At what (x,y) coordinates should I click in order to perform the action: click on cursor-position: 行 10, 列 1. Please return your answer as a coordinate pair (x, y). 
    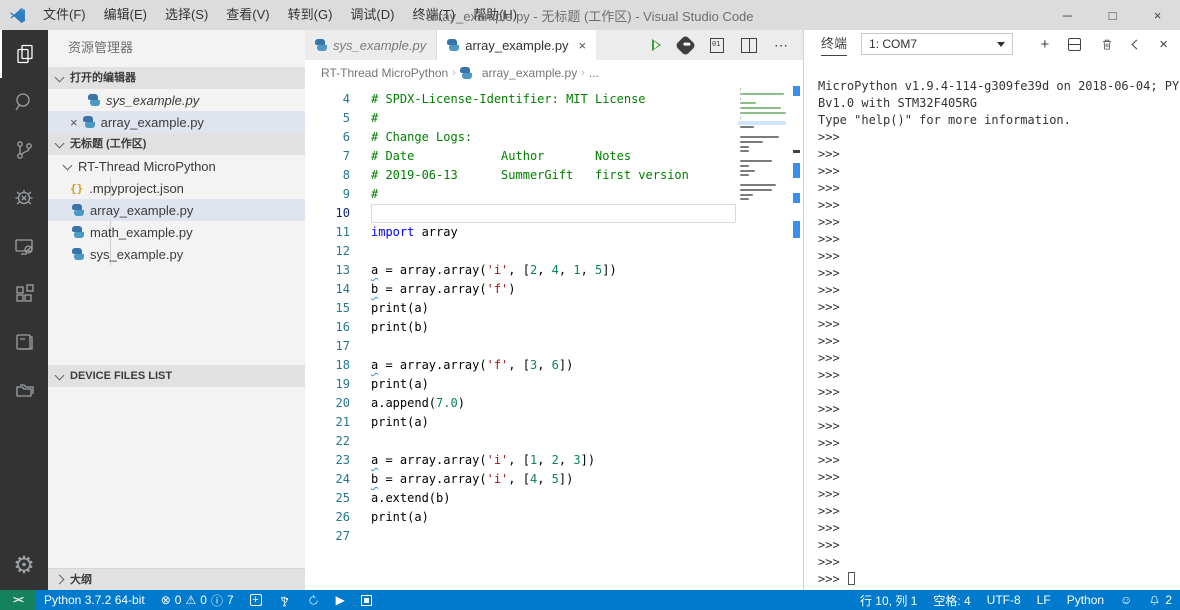
    Looking at the image, I should click on (888, 600).